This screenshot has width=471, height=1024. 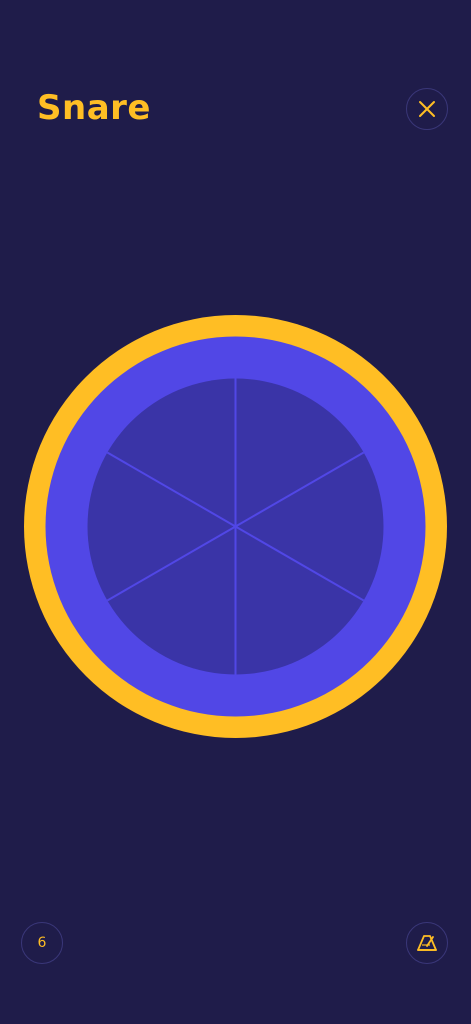 I want to click on count-label: 6, so click(x=42, y=943).